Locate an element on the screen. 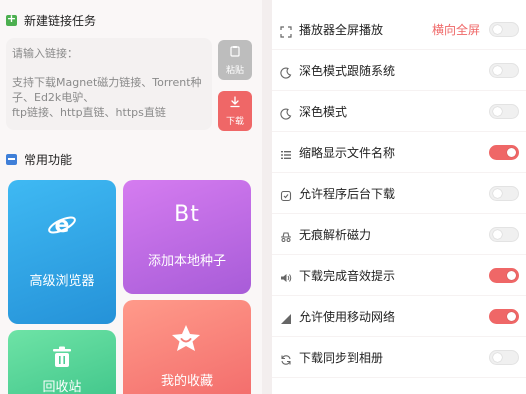 This screenshot has height=394, width=526. common-header: 常用功能 is located at coordinates (39, 159).